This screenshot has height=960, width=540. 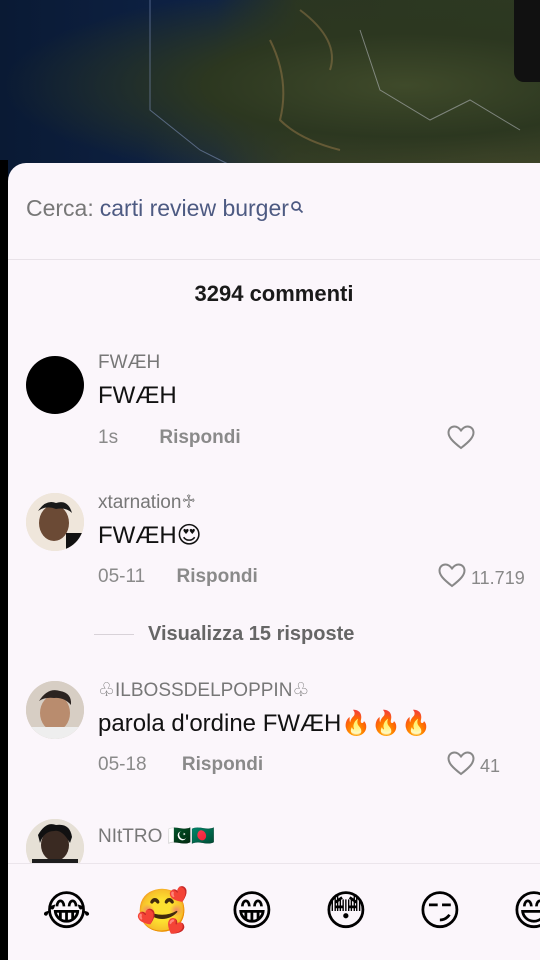 What do you see at coordinates (108, 437) in the screenshot?
I see `comment-time: 1s` at bounding box center [108, 437].